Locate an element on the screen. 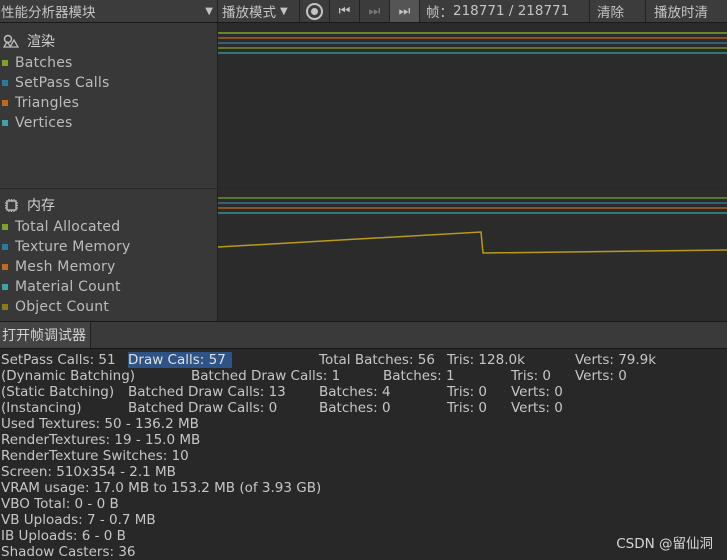  dynamic-batches: Batches: 1 is located at coordinates (419, 376).